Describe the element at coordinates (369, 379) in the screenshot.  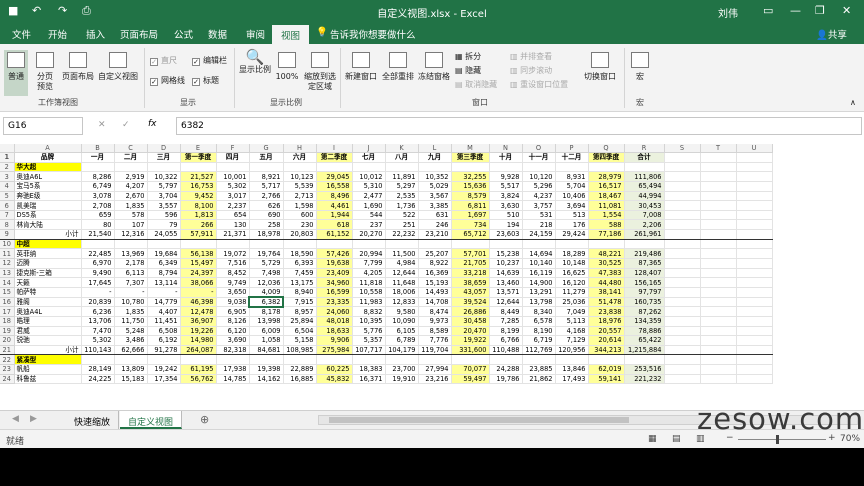
I see `value-cell: 16,371` at that location.